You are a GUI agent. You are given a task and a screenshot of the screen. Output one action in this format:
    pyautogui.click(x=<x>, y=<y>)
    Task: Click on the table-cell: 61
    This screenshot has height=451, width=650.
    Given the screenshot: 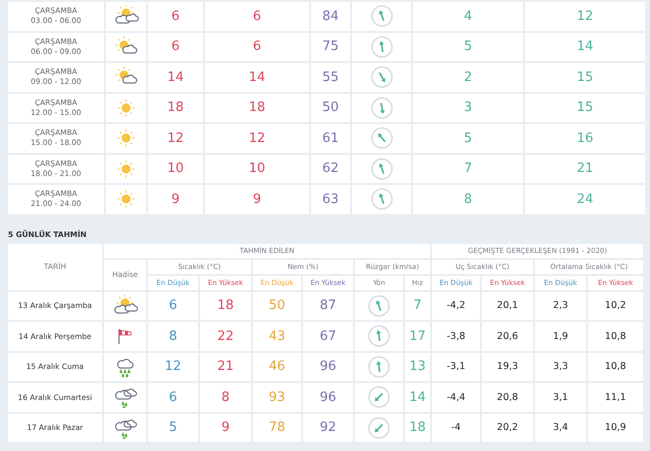 What is the action you would take?
    pyautogui.click(x=330, y=138)
    